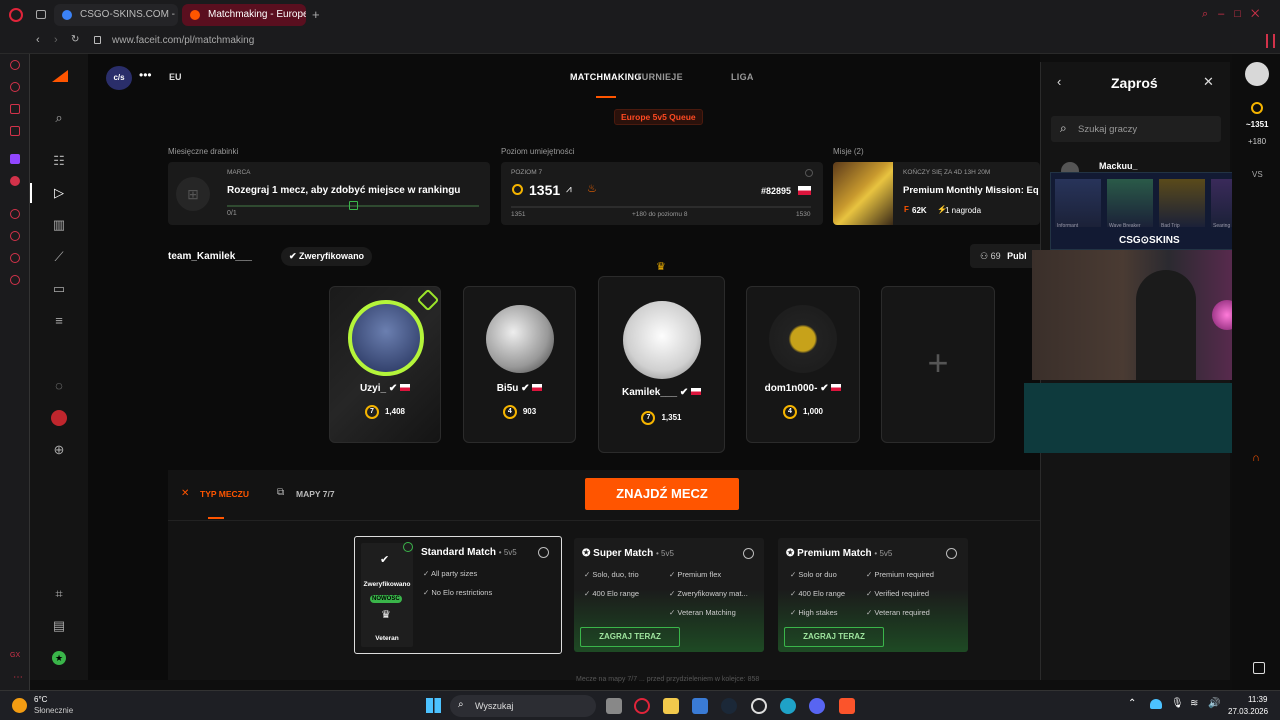 The image size is (1280, 720). What do you see at coordinates (59, 321) in the screenshot?
I see `feed-icon: ≡` at bounding box center [59, 321].